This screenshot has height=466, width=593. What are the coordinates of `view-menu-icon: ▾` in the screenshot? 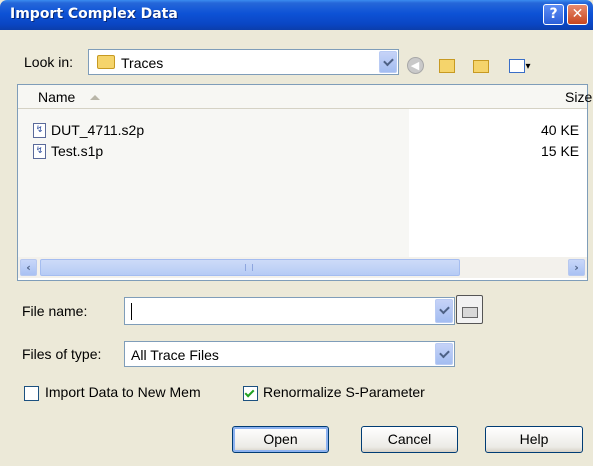 It's located at (520, 64).